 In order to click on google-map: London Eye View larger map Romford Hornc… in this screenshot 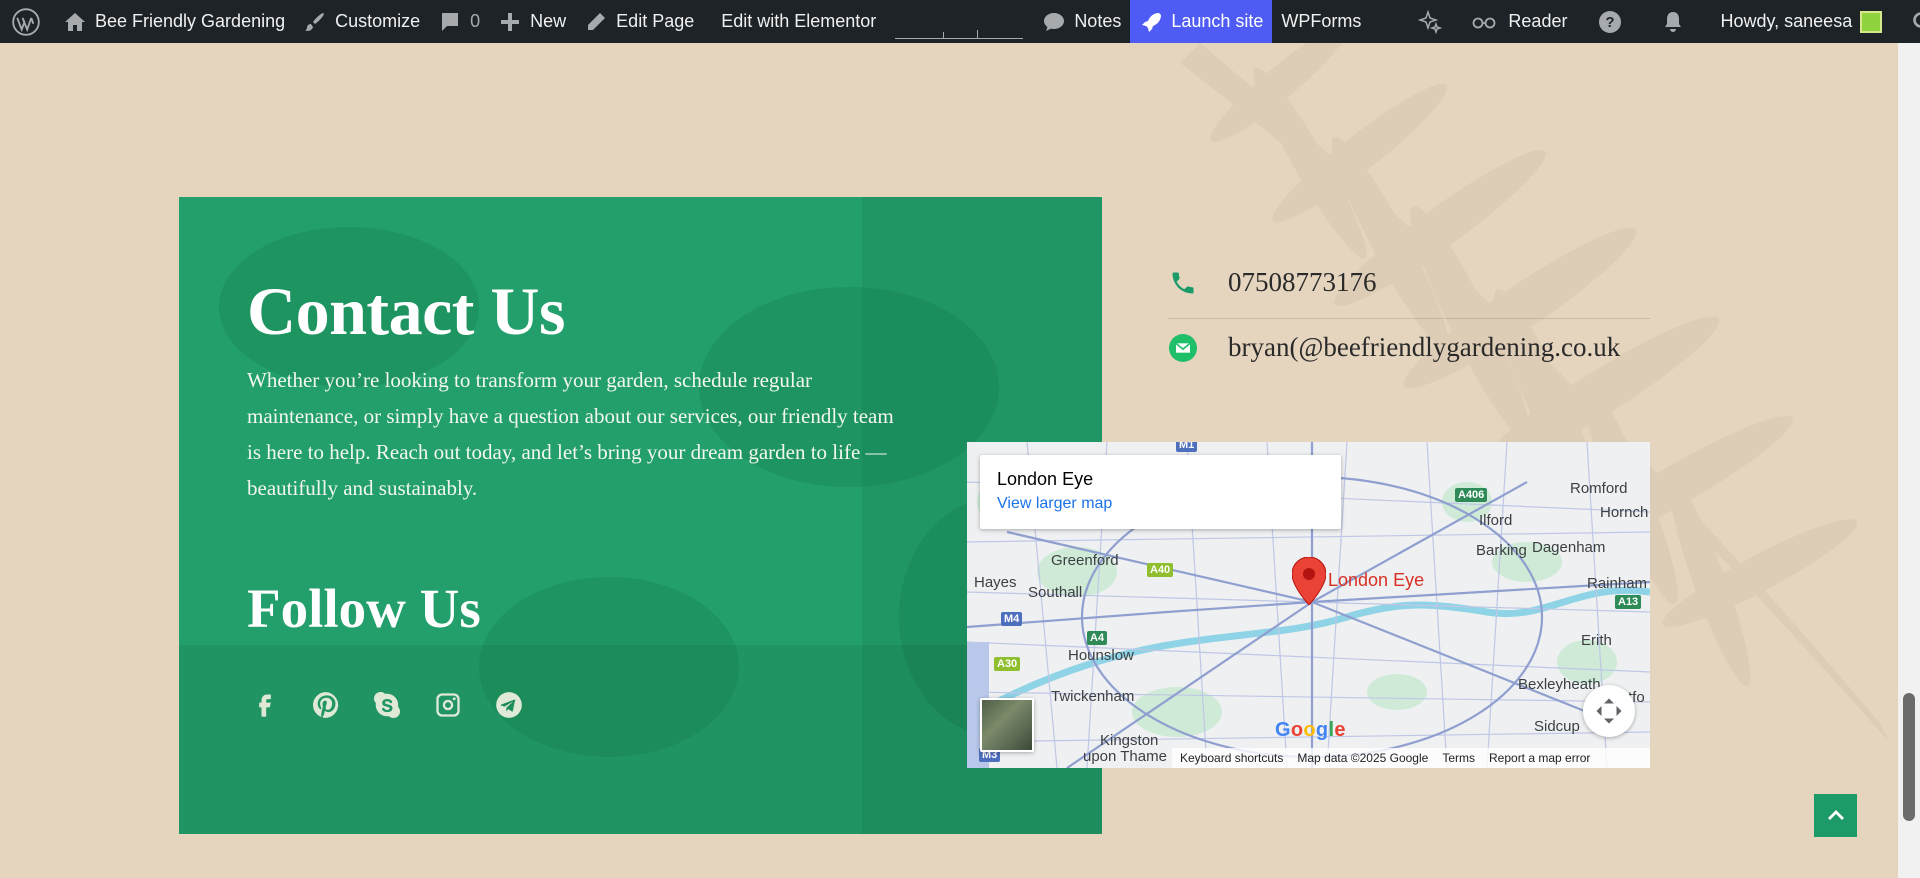, I will do `click(1308, 605)`.